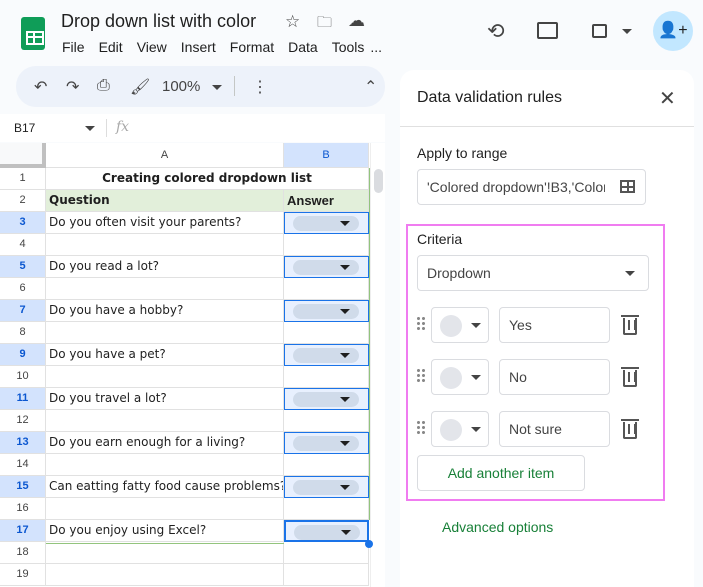 This screenshot has width=703, height=587. Describe the element at coordinates (24, 128) in the screenshot. I see `name-box: B17` at that location.